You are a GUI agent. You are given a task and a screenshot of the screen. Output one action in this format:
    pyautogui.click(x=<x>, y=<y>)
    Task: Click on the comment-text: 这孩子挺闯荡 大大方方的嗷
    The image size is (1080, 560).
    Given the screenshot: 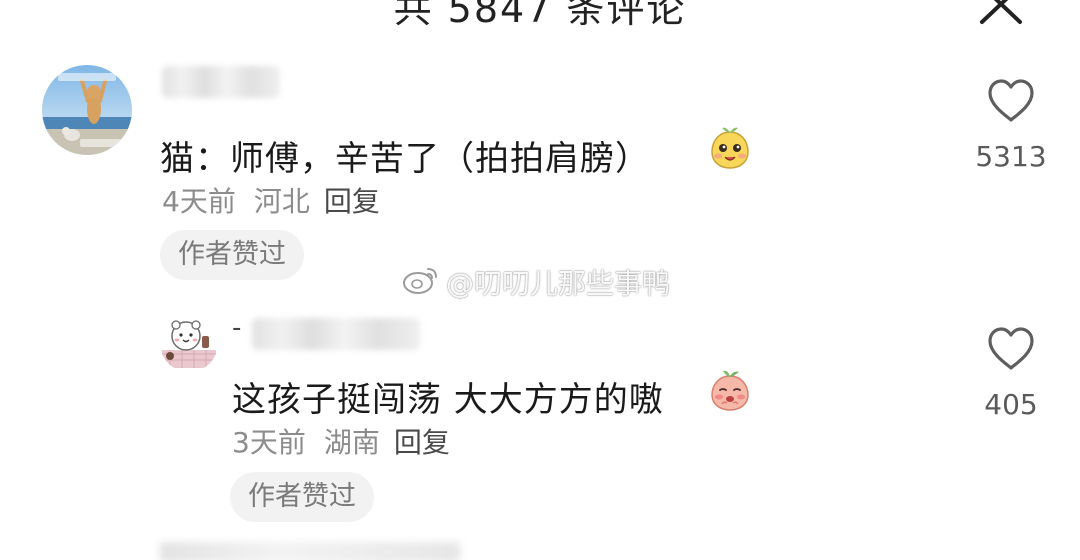 What is the action you would take?
    pyautogui.click(x=448, y=400)
    